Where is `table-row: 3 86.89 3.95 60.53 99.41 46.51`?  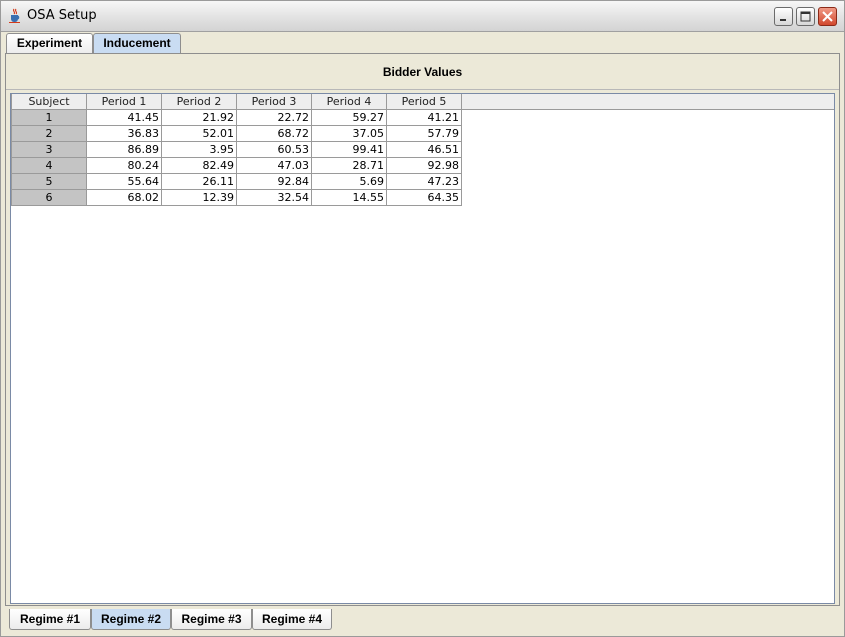 table-row: 3 86.89 3.95 60.53 99.41 46.51 is located at coordinates (236, 149).